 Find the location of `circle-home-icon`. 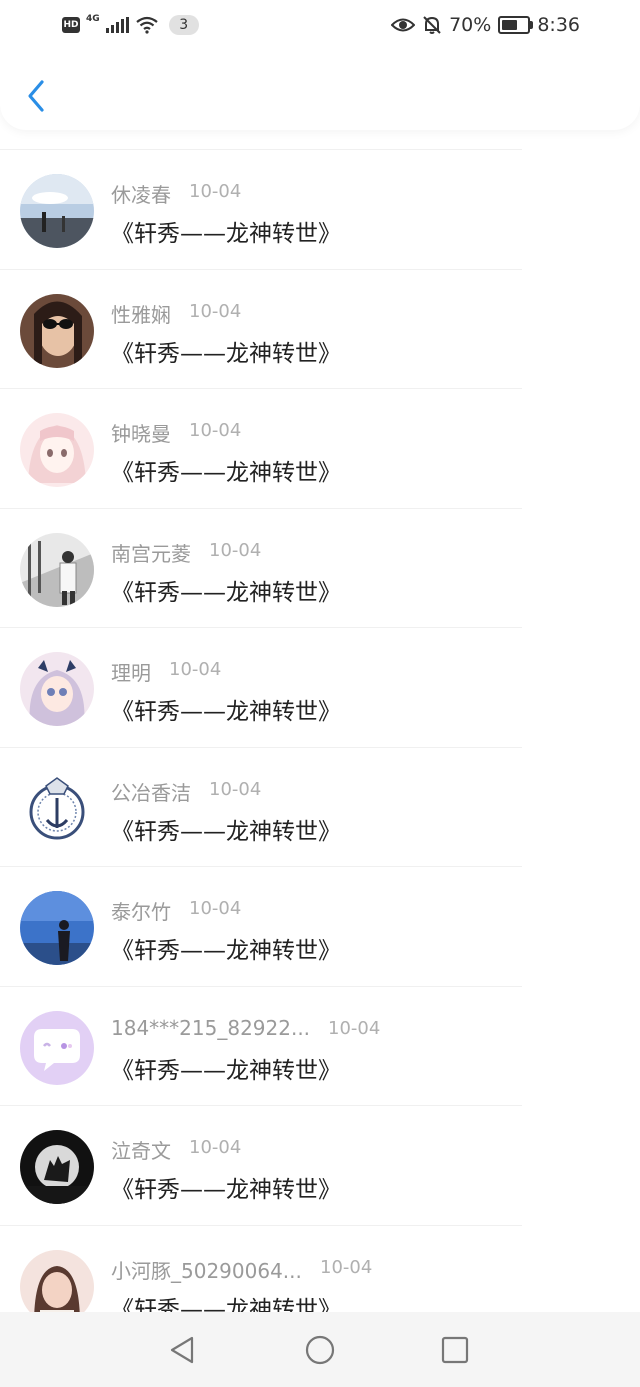

circle-home-icon is located at coordinates (320, 1350).